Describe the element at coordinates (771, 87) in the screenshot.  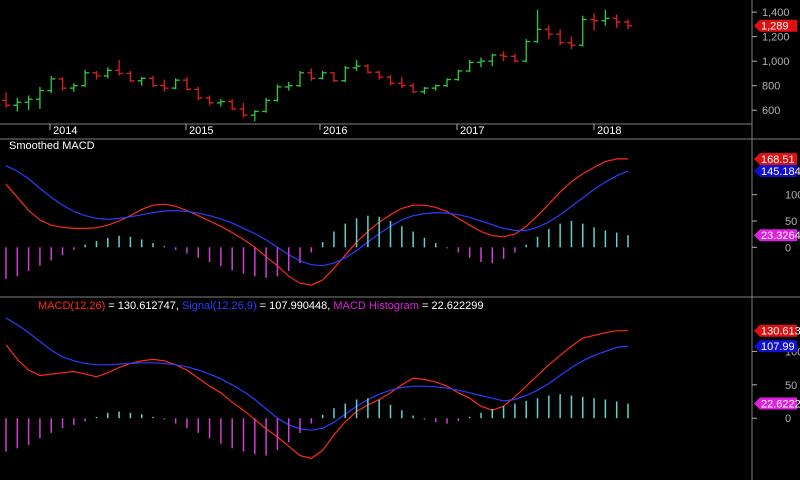
I see `y-tick-label: 800` at that location.